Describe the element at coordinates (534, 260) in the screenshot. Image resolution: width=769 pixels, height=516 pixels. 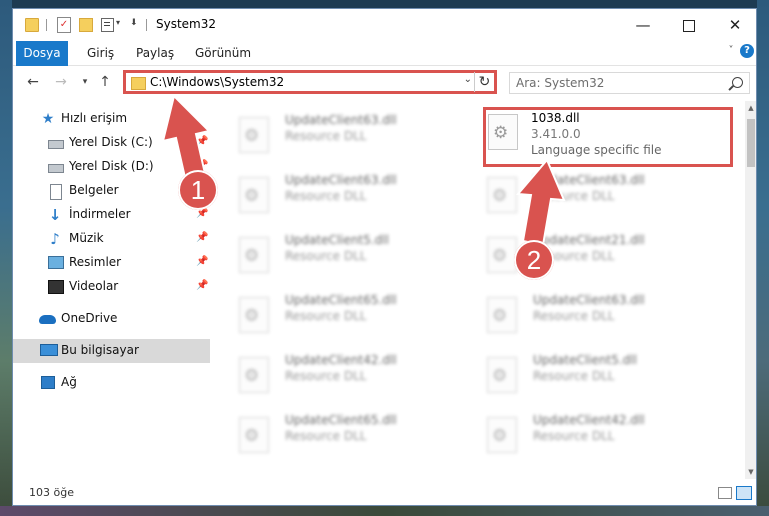
I see `step-2-badge: 2` at that location.